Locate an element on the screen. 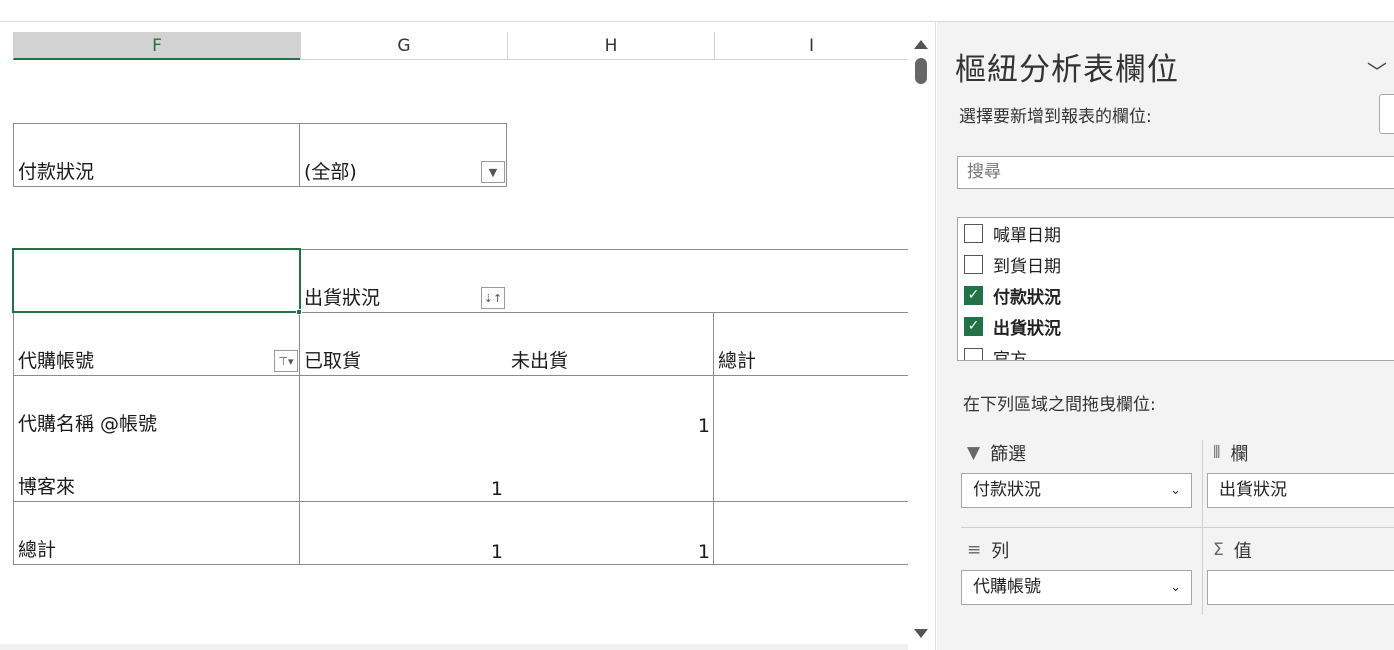 Image resolution: width=1394 pixels, height=650 pixels. top-bar is located at coordinates (697, 11).